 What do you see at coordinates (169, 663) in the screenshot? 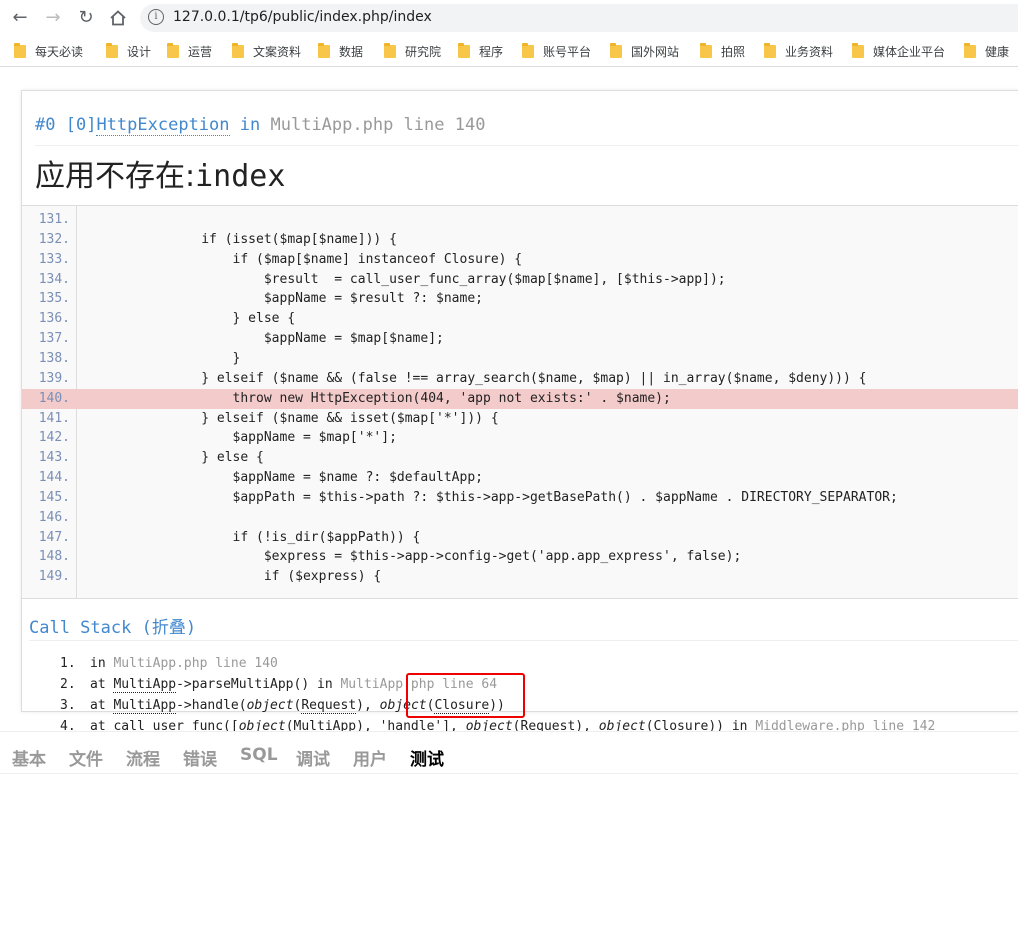
I see `call-stack-item: 1. in MultiApp.php line 140` at bounding box center [169, 663].